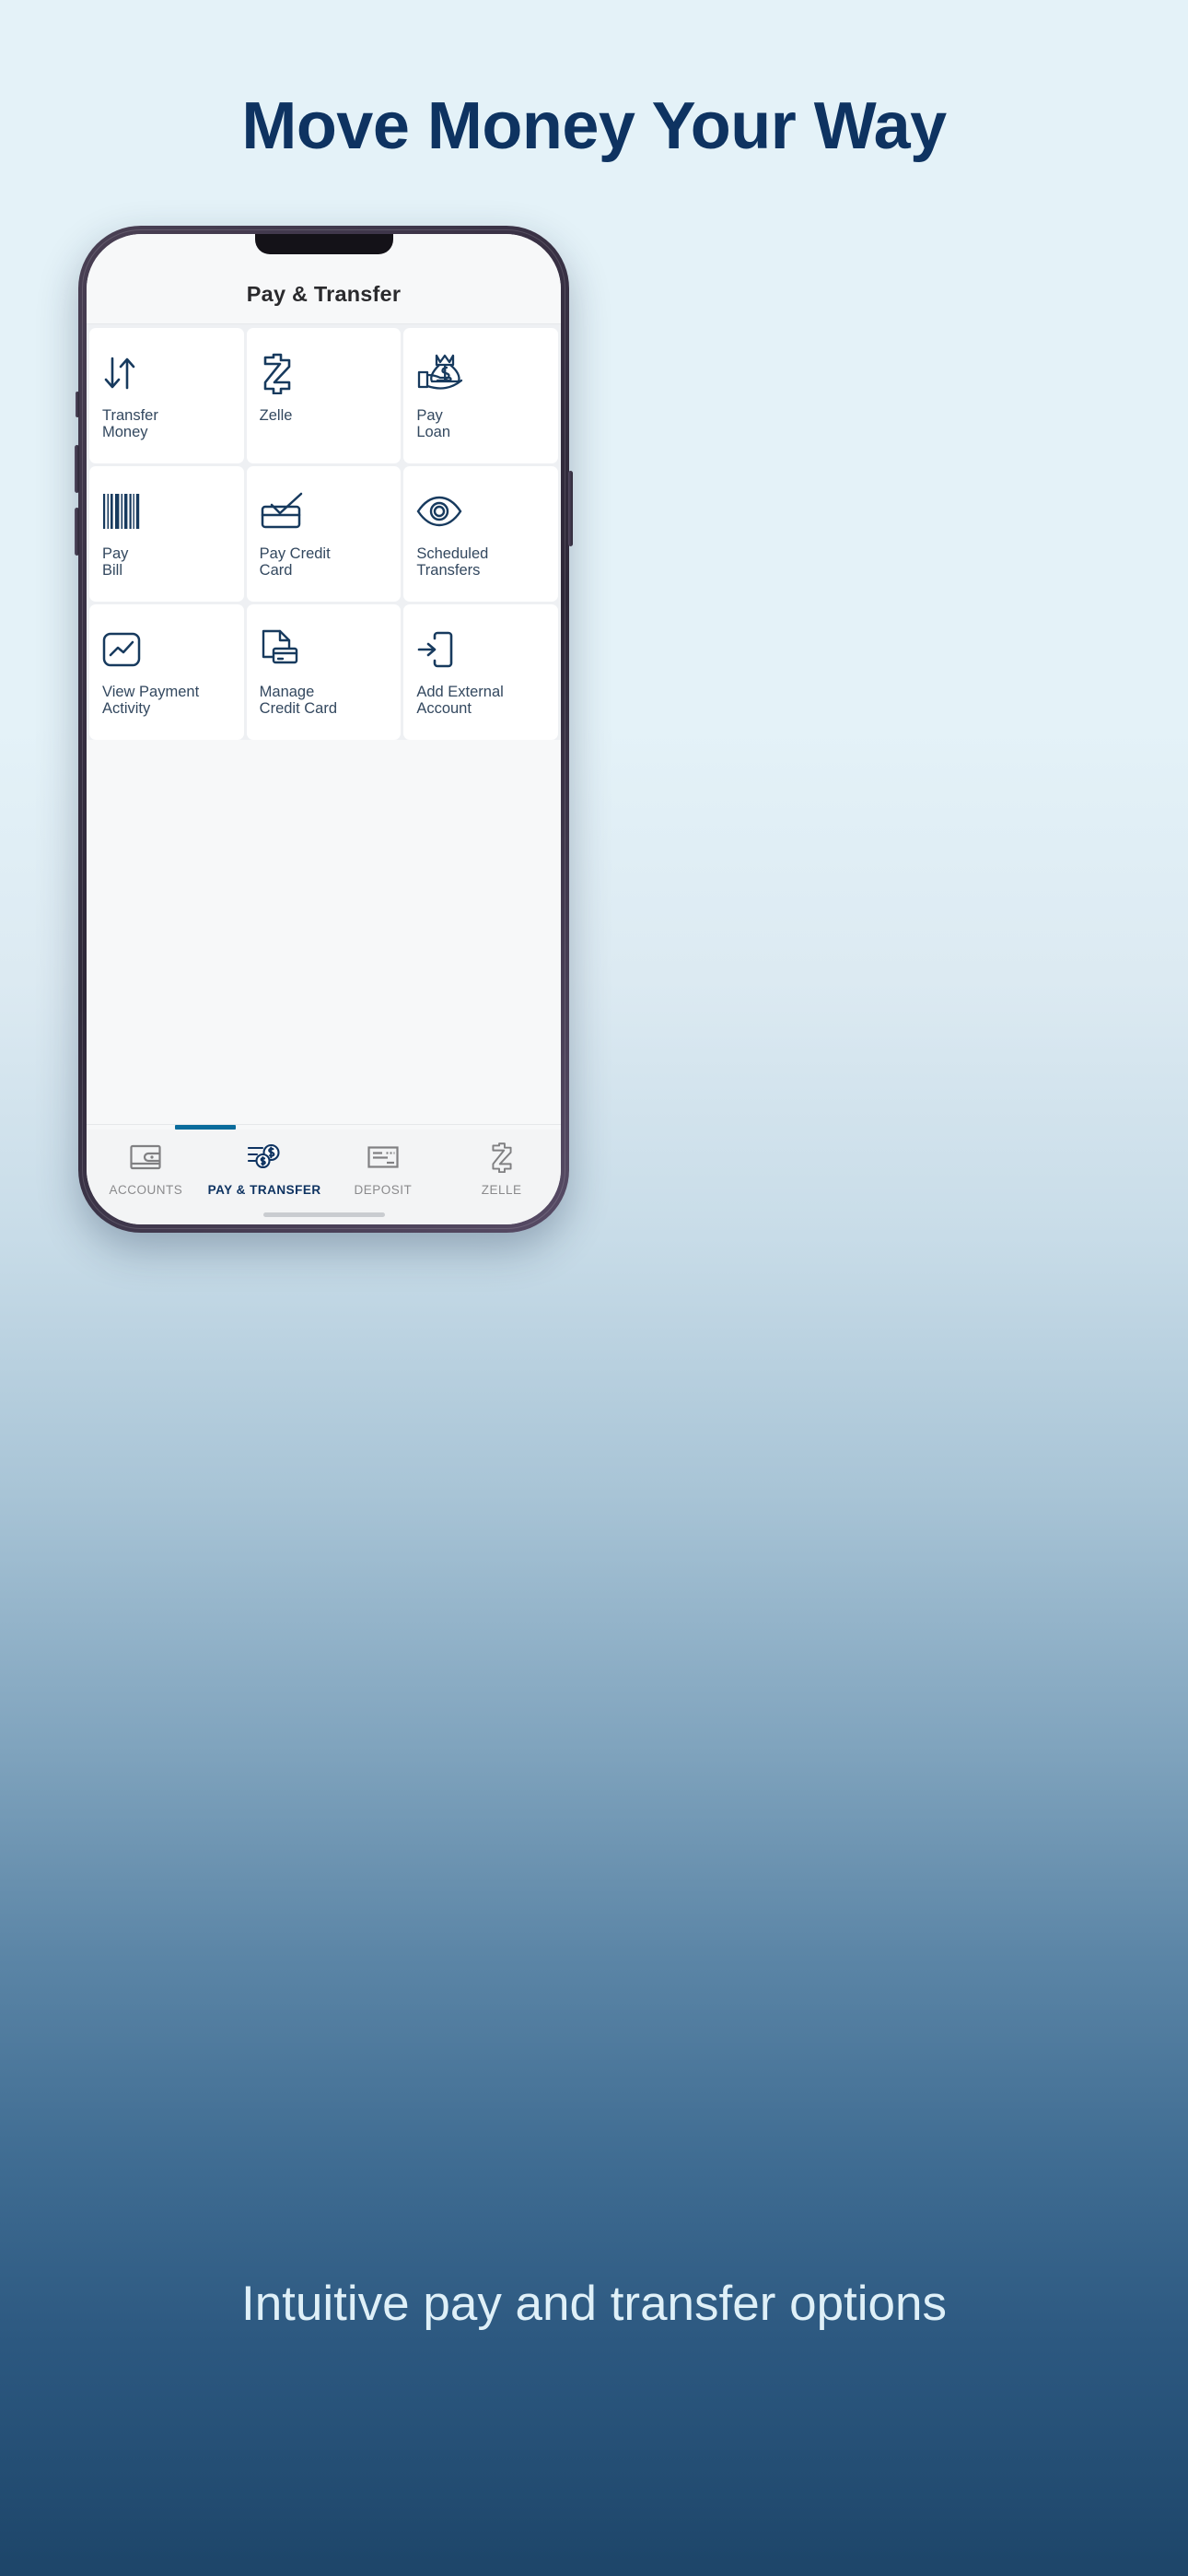 This screenshot has width=1188, height=2576. I want to click on tab-zelle: ZELLE, so click(502, 1183).